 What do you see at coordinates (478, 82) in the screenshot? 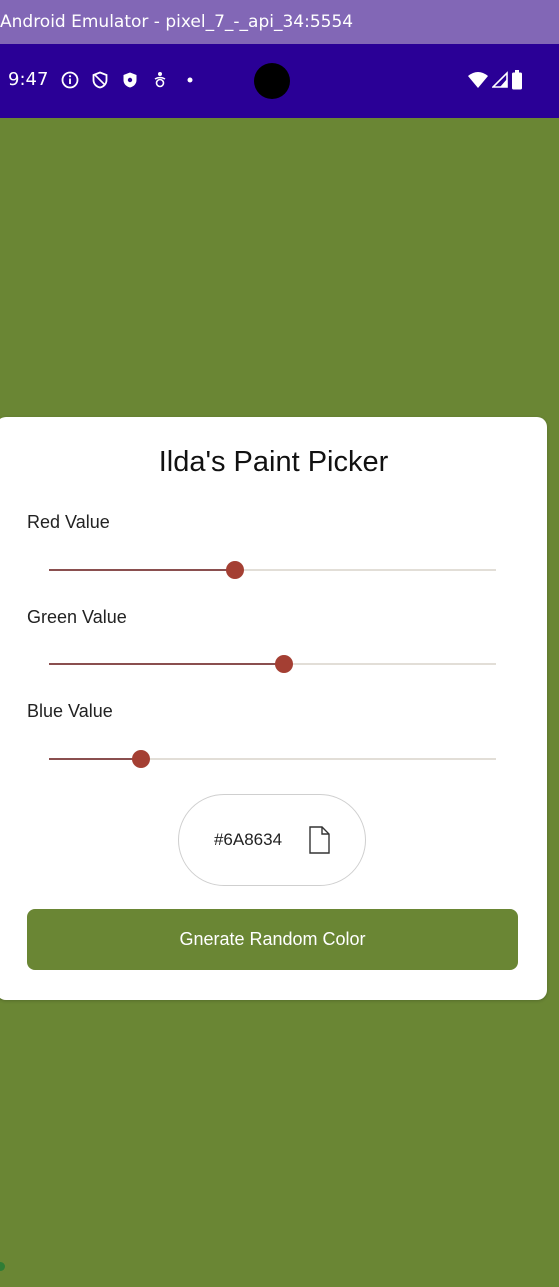
I see `wifi-icon` at bounding box center [478, 82].